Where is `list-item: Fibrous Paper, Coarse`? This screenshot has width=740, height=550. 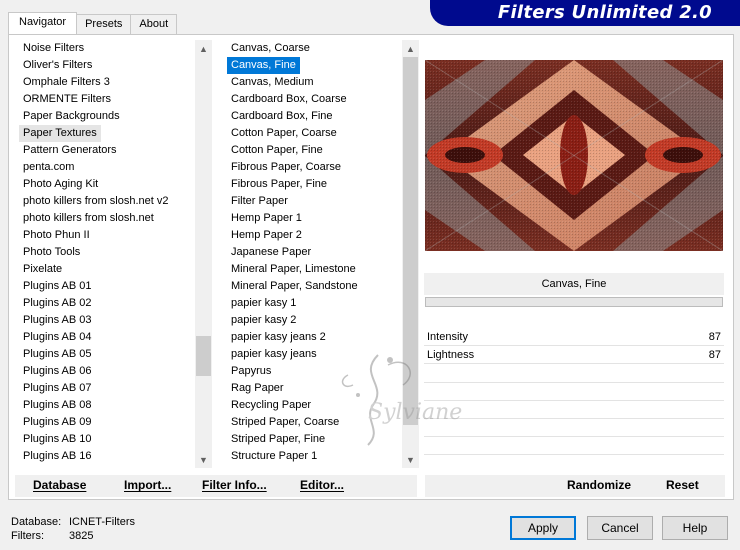 list-item: Fibrous Paper, Coarse is located at coordinates (314, 167).